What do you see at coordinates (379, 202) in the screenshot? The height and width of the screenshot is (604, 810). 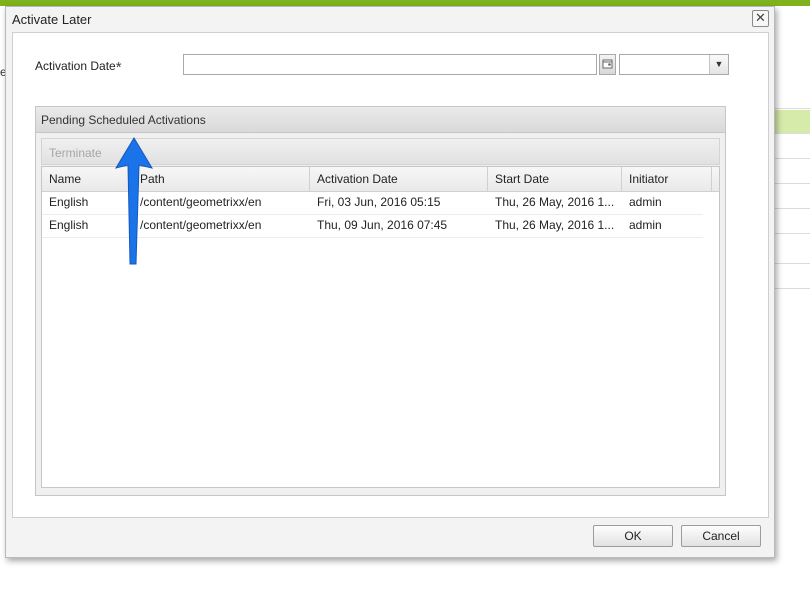 I see `cell-activation-date: Fri, 03 Jun, 2016 05:15` at bounding box center [379, 202].